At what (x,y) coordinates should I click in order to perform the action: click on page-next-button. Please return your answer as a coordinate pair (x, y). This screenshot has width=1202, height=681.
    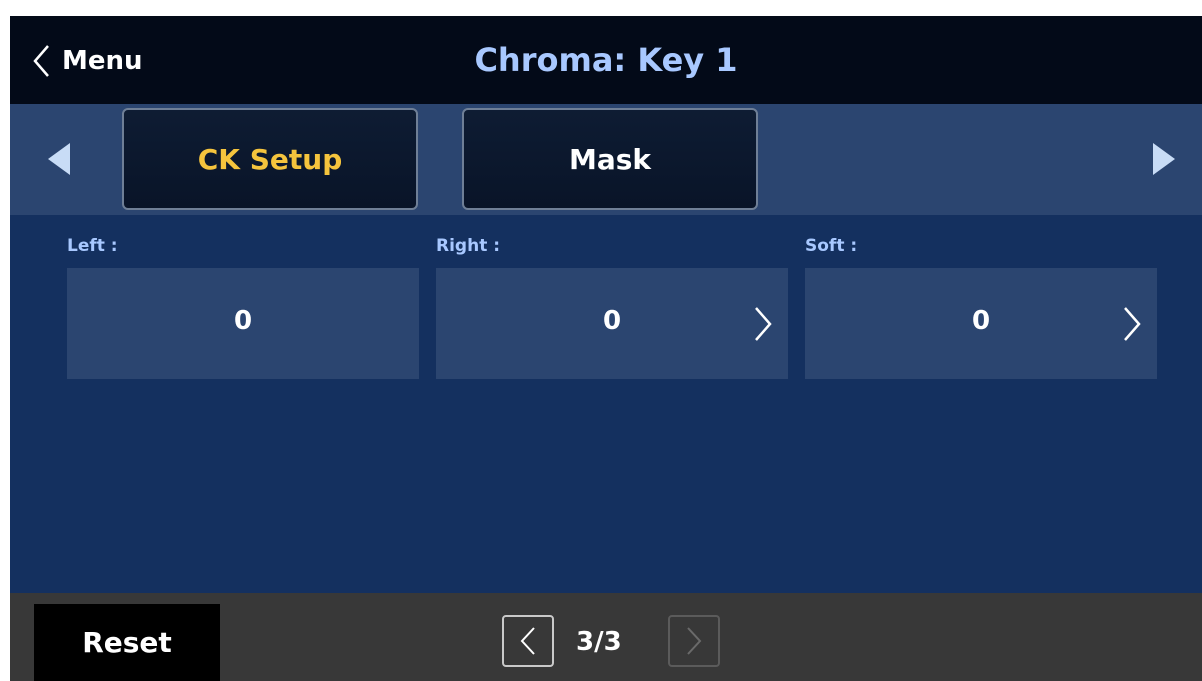
    Looking at the image, I should click on (694, 641).